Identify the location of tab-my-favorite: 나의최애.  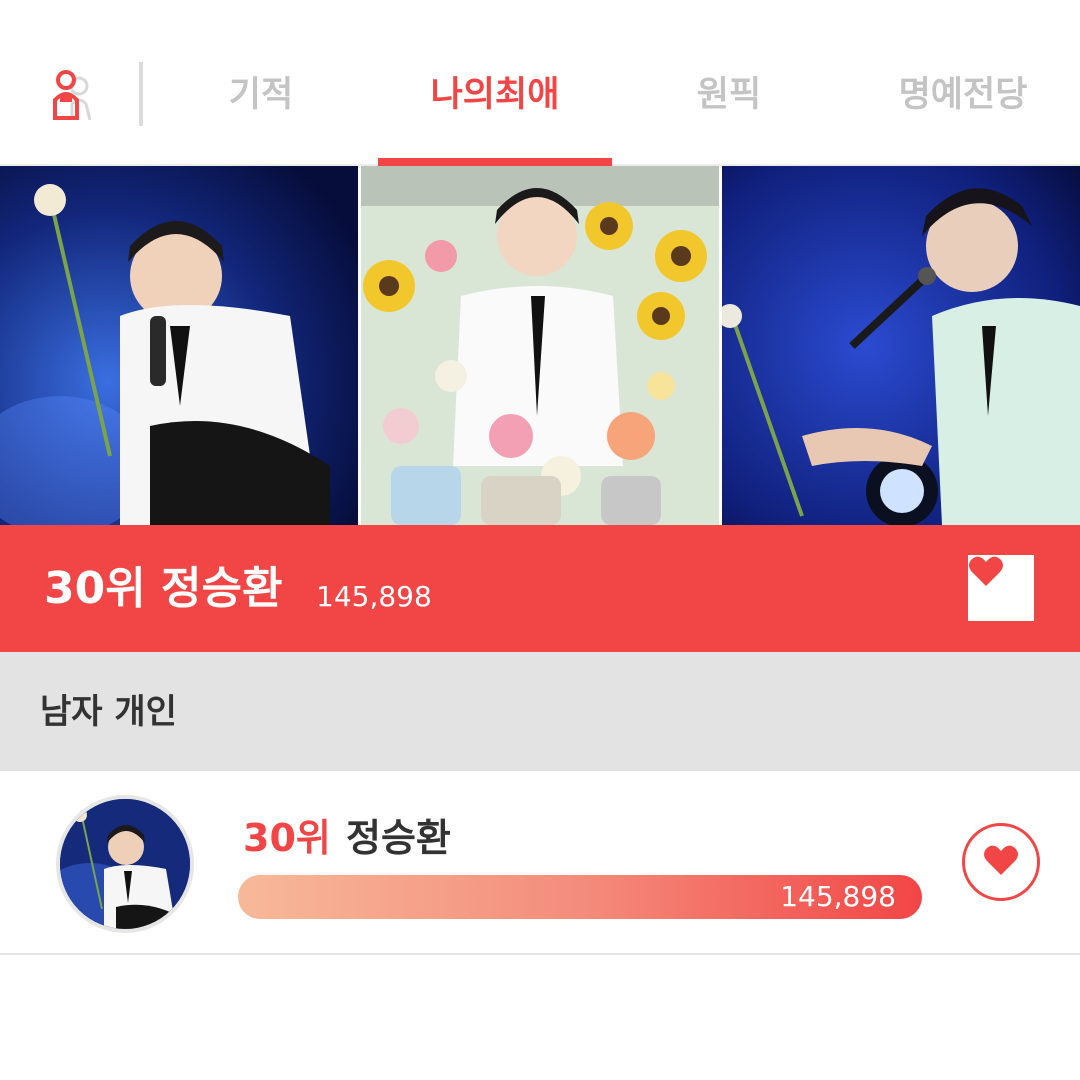
(495, 95).